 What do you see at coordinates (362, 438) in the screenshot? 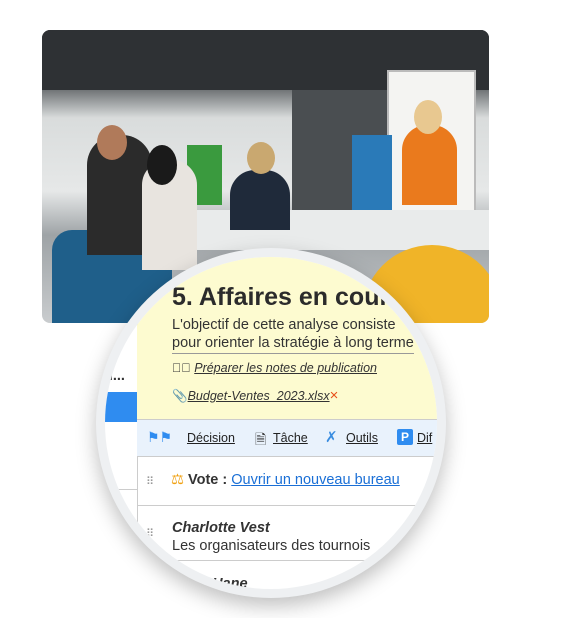
I see `tools-button: Outils` at bounding box center [362, 438].